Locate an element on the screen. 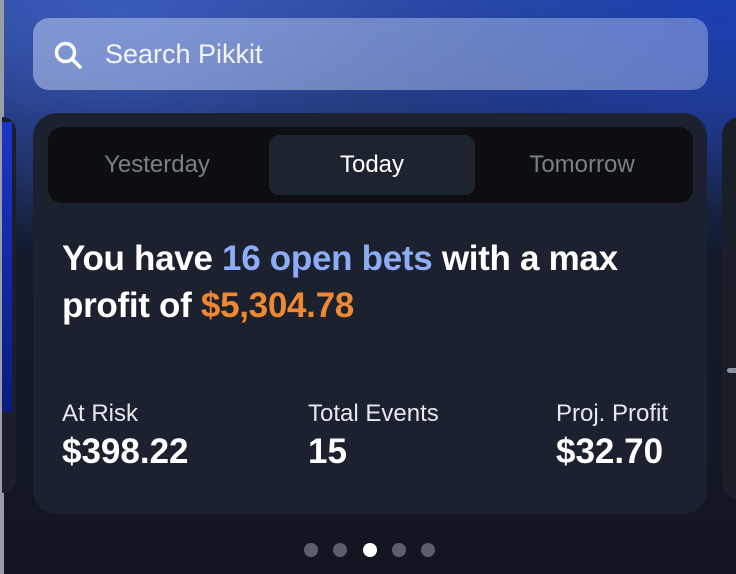 This screenshot has width=736, height=574. stat-label: At Risk is located at coordinates (100, 413).